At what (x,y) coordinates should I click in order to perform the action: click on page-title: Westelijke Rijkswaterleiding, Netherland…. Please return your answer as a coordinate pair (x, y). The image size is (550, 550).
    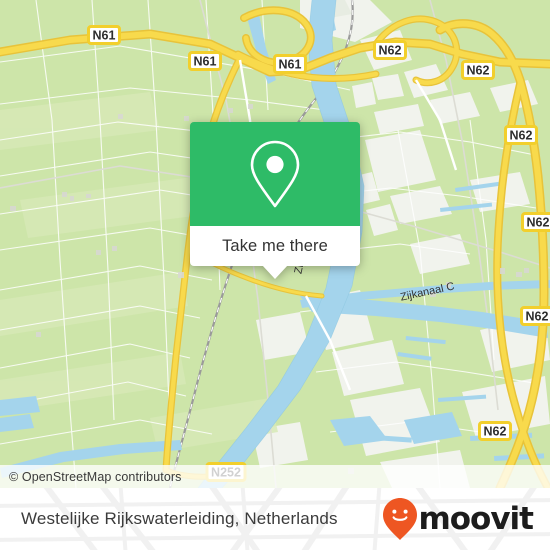
    Looking at the image, I should click on (179, 518).